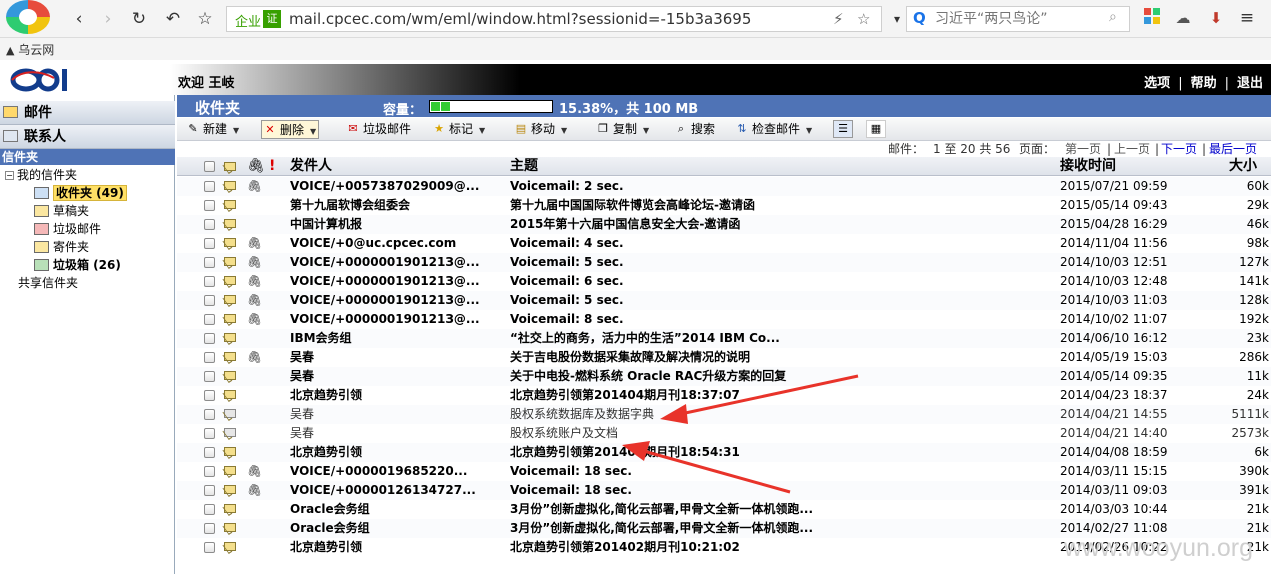  I want to click on search-box: Q ⌕, so click(1018, 19).